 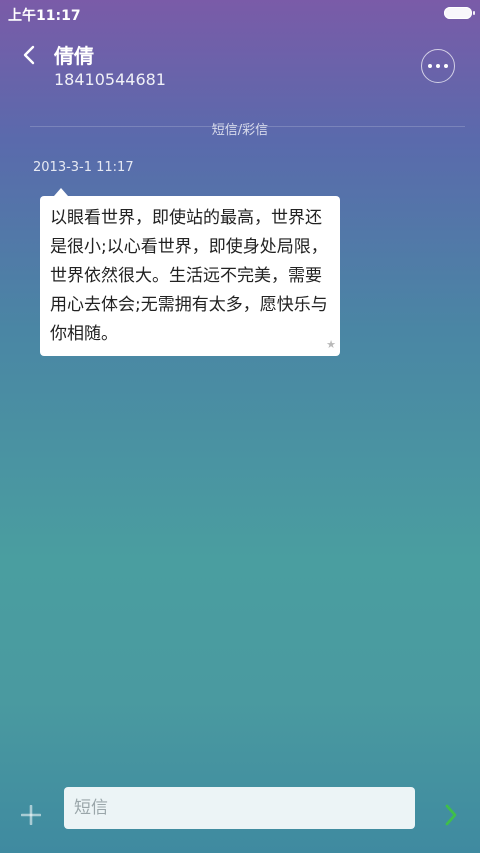 What do you see at coordinates (83, 167) in the screenshot?
I see `message-timestamp: 2013-3-1 11:17` at bounding box center [83, 167].